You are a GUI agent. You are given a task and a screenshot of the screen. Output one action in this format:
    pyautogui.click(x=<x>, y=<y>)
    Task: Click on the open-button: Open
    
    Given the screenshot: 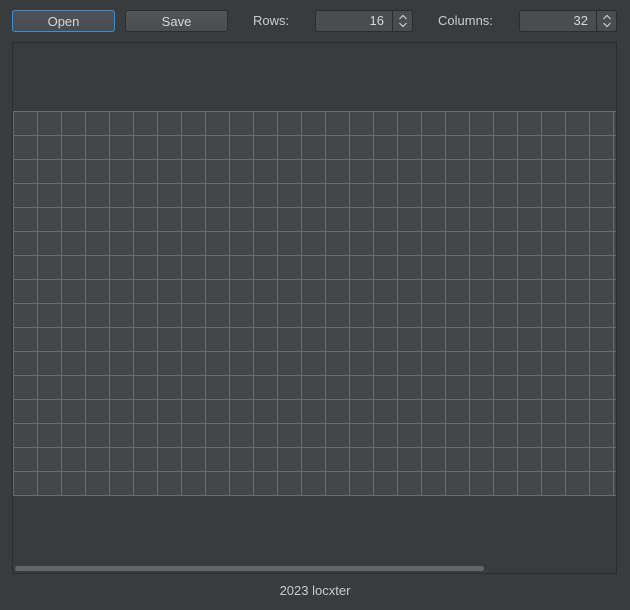 What is the action you would take?
    pyautogui.click(x=63, y=21)
    